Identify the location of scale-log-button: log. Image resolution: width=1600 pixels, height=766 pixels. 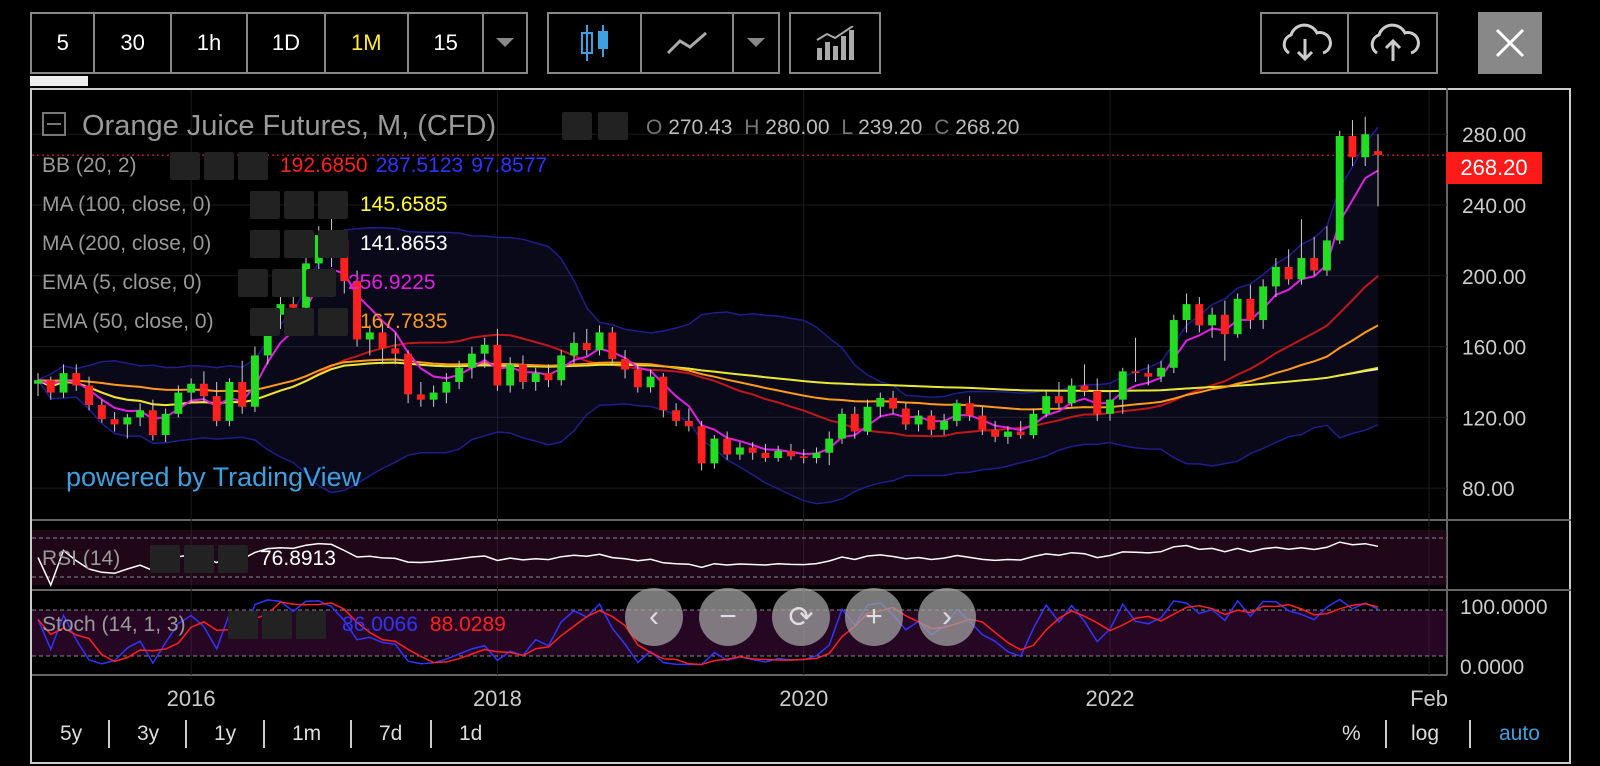
(1425, 734).